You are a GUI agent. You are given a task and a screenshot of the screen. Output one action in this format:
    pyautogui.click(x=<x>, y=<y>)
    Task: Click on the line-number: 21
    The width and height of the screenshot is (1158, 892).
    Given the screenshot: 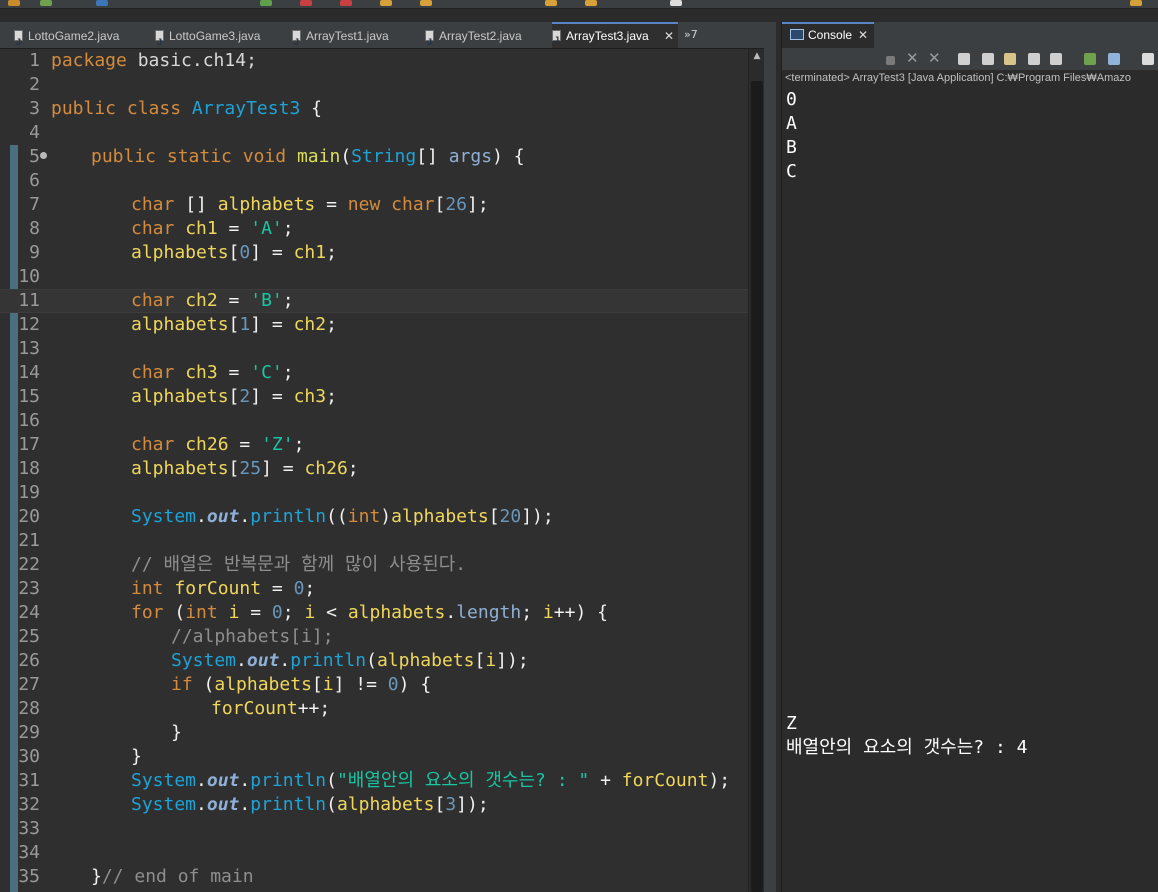 What is the action you would take?
    pyautogui.click(x=29, y=540)
    